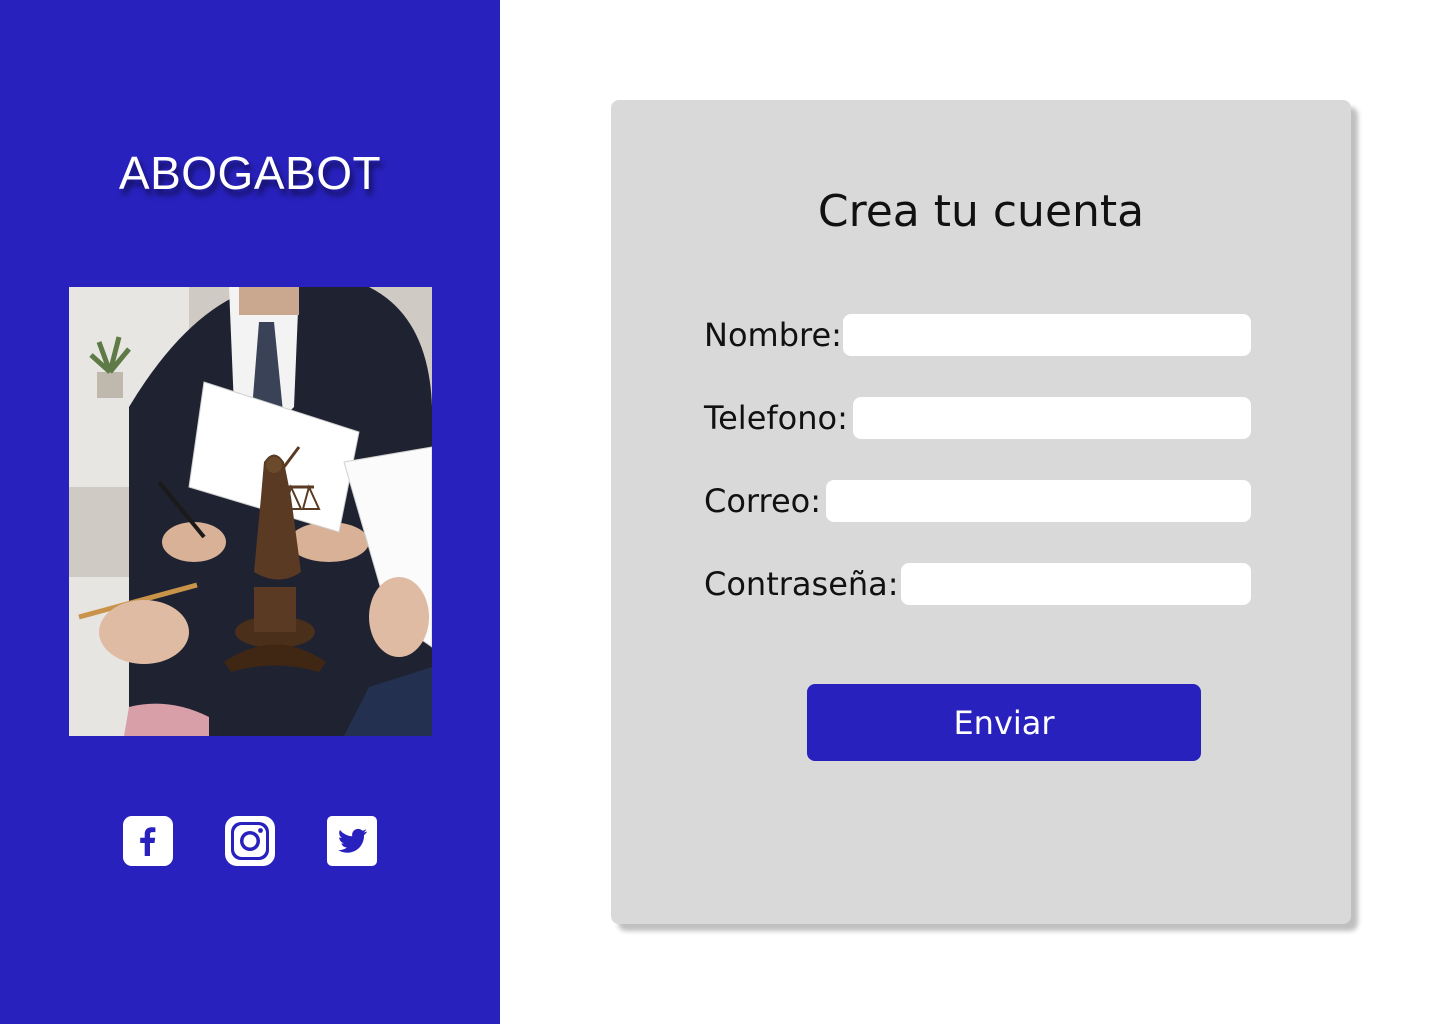 This screenshot has height=1024, width=1440. I want to click on form-title: Crea tu cuenta, so click(981, 211).